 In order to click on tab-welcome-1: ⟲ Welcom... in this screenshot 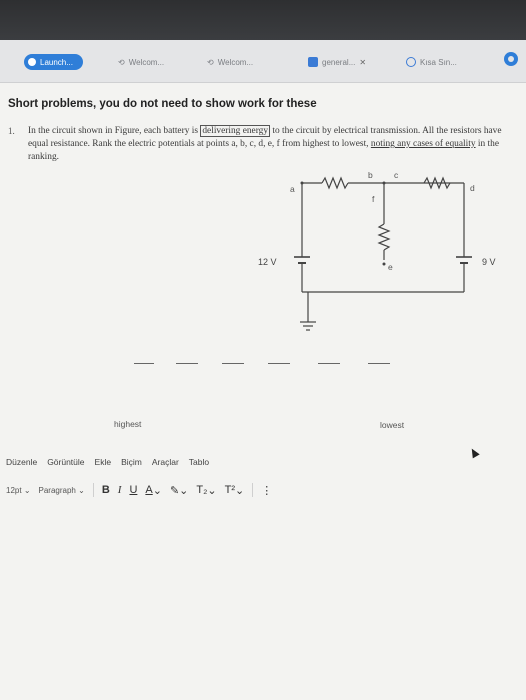, I will do `click(141, 62)`.